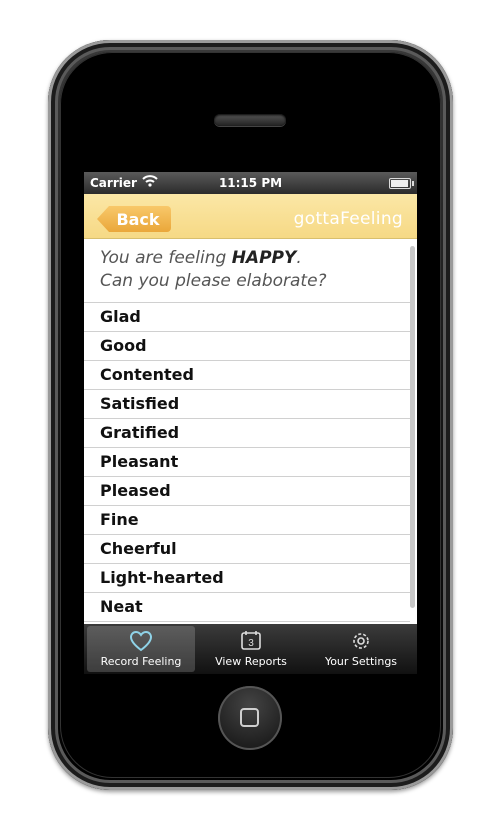 This screenshot has height=835, width=500. I want to click on list-item: Gratified, so click(247, 433).